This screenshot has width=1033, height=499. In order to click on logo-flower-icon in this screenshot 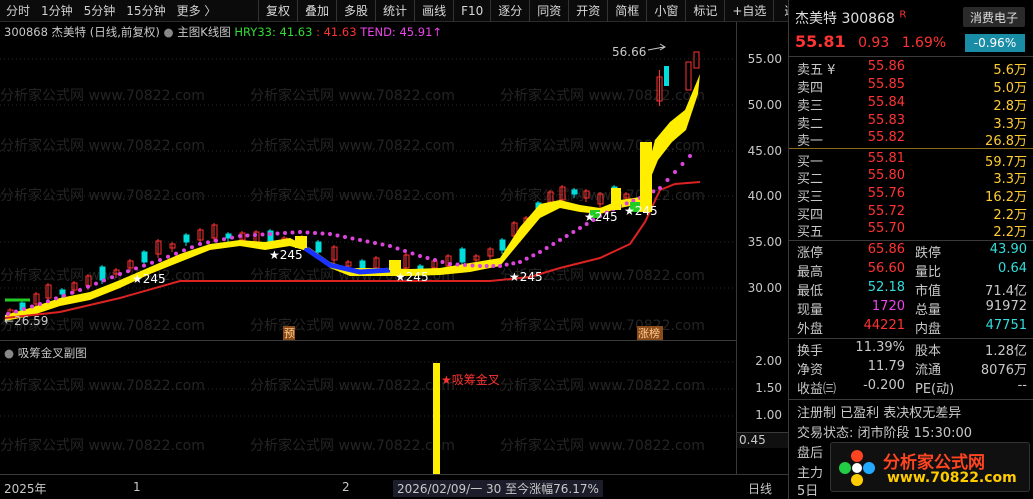, I will do `click(857, 468)`.